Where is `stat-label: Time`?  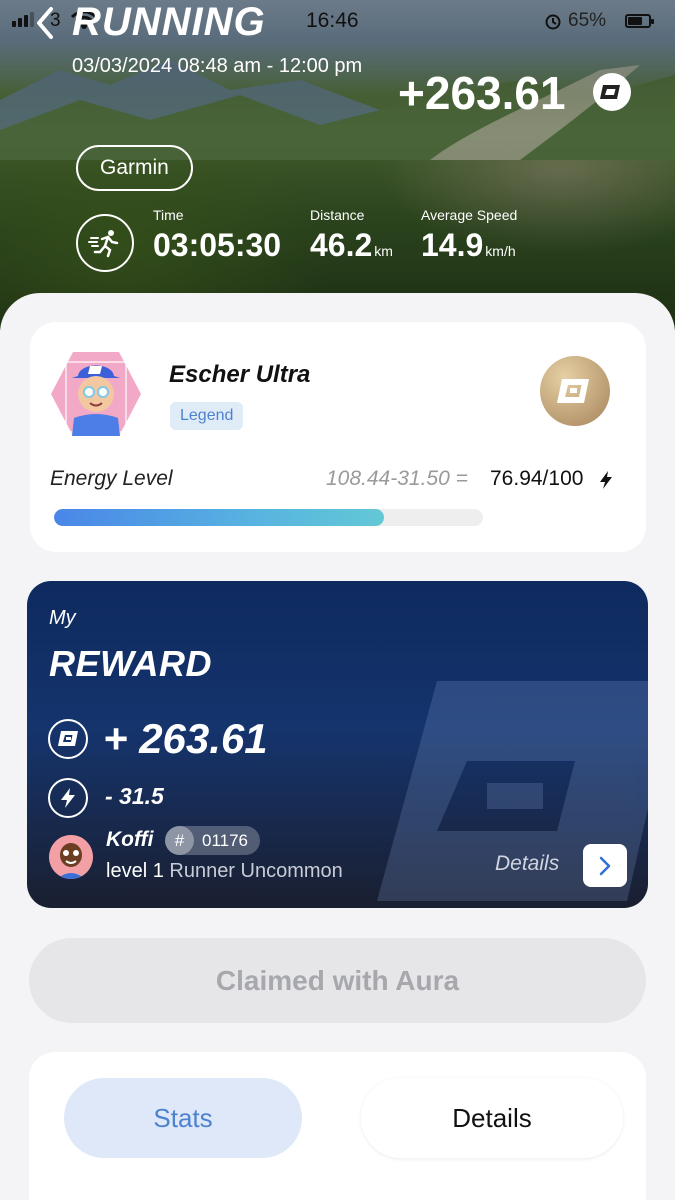
stat-label: Time is located at coordinates (168, 215).